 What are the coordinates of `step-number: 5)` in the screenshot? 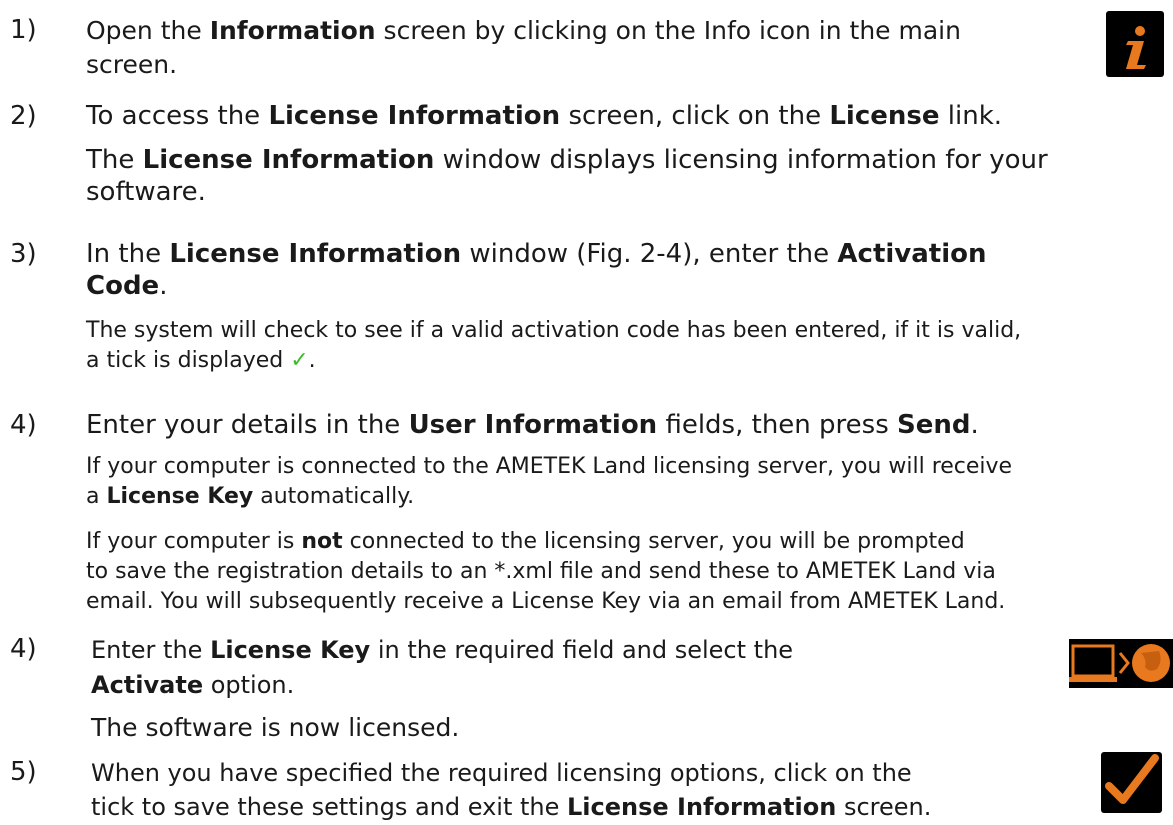 It's located at (23, 772).